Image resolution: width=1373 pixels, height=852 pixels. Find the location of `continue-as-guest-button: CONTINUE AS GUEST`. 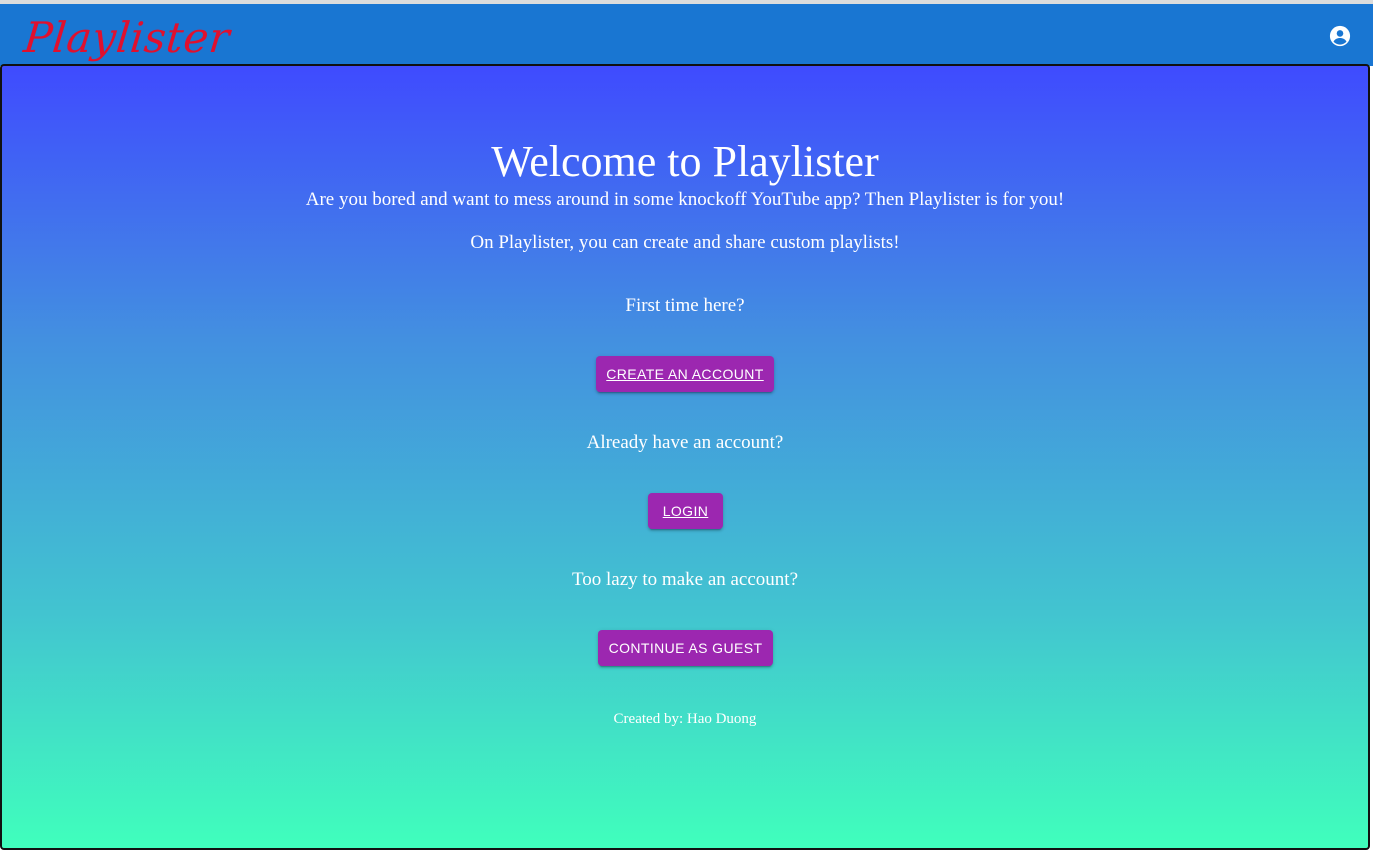

continue-as-guest-button: CONTINUE AS GUEST is located at coordinates (685, 648).